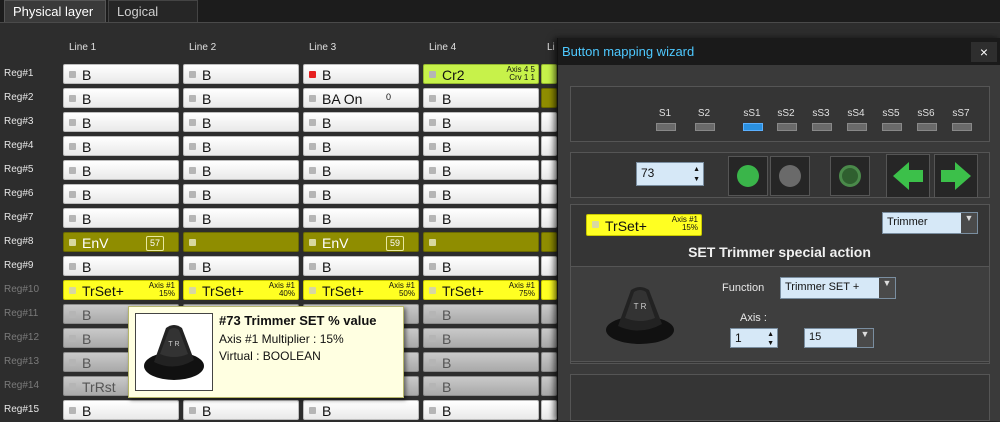 The height and width of the screenshot is (422, 1000). Describe the element at coordinates (850, 176) in the screenshot. I see `reset-button` at that location.